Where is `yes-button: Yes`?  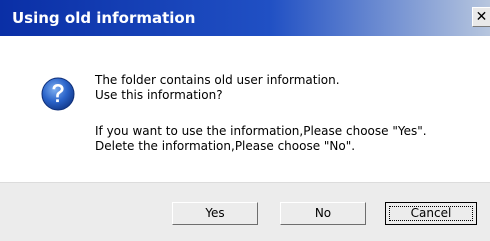 yes-button: Yes is located at coordinates (215, 213).